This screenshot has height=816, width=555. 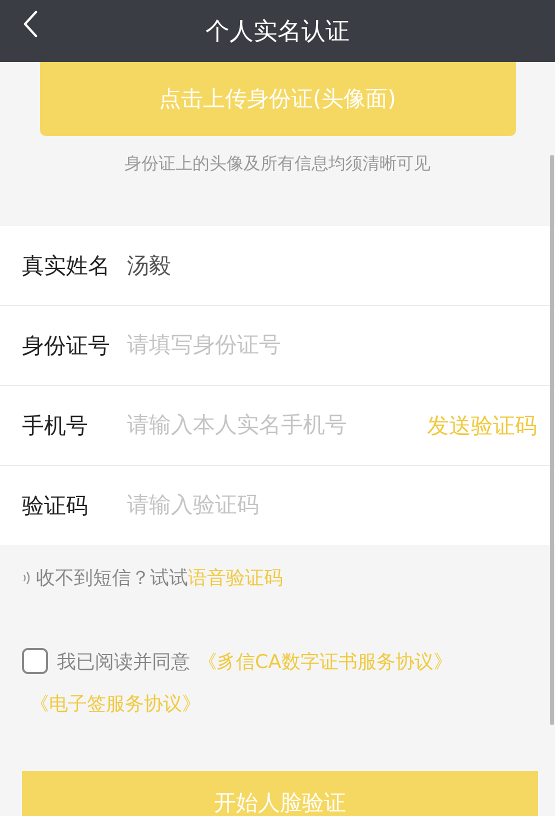 What do you see at coordinates (159, 578) in the screenshot?
I see `voice-hint: 收不到短信？试试语音验证码` at bounding box center [159, 578].